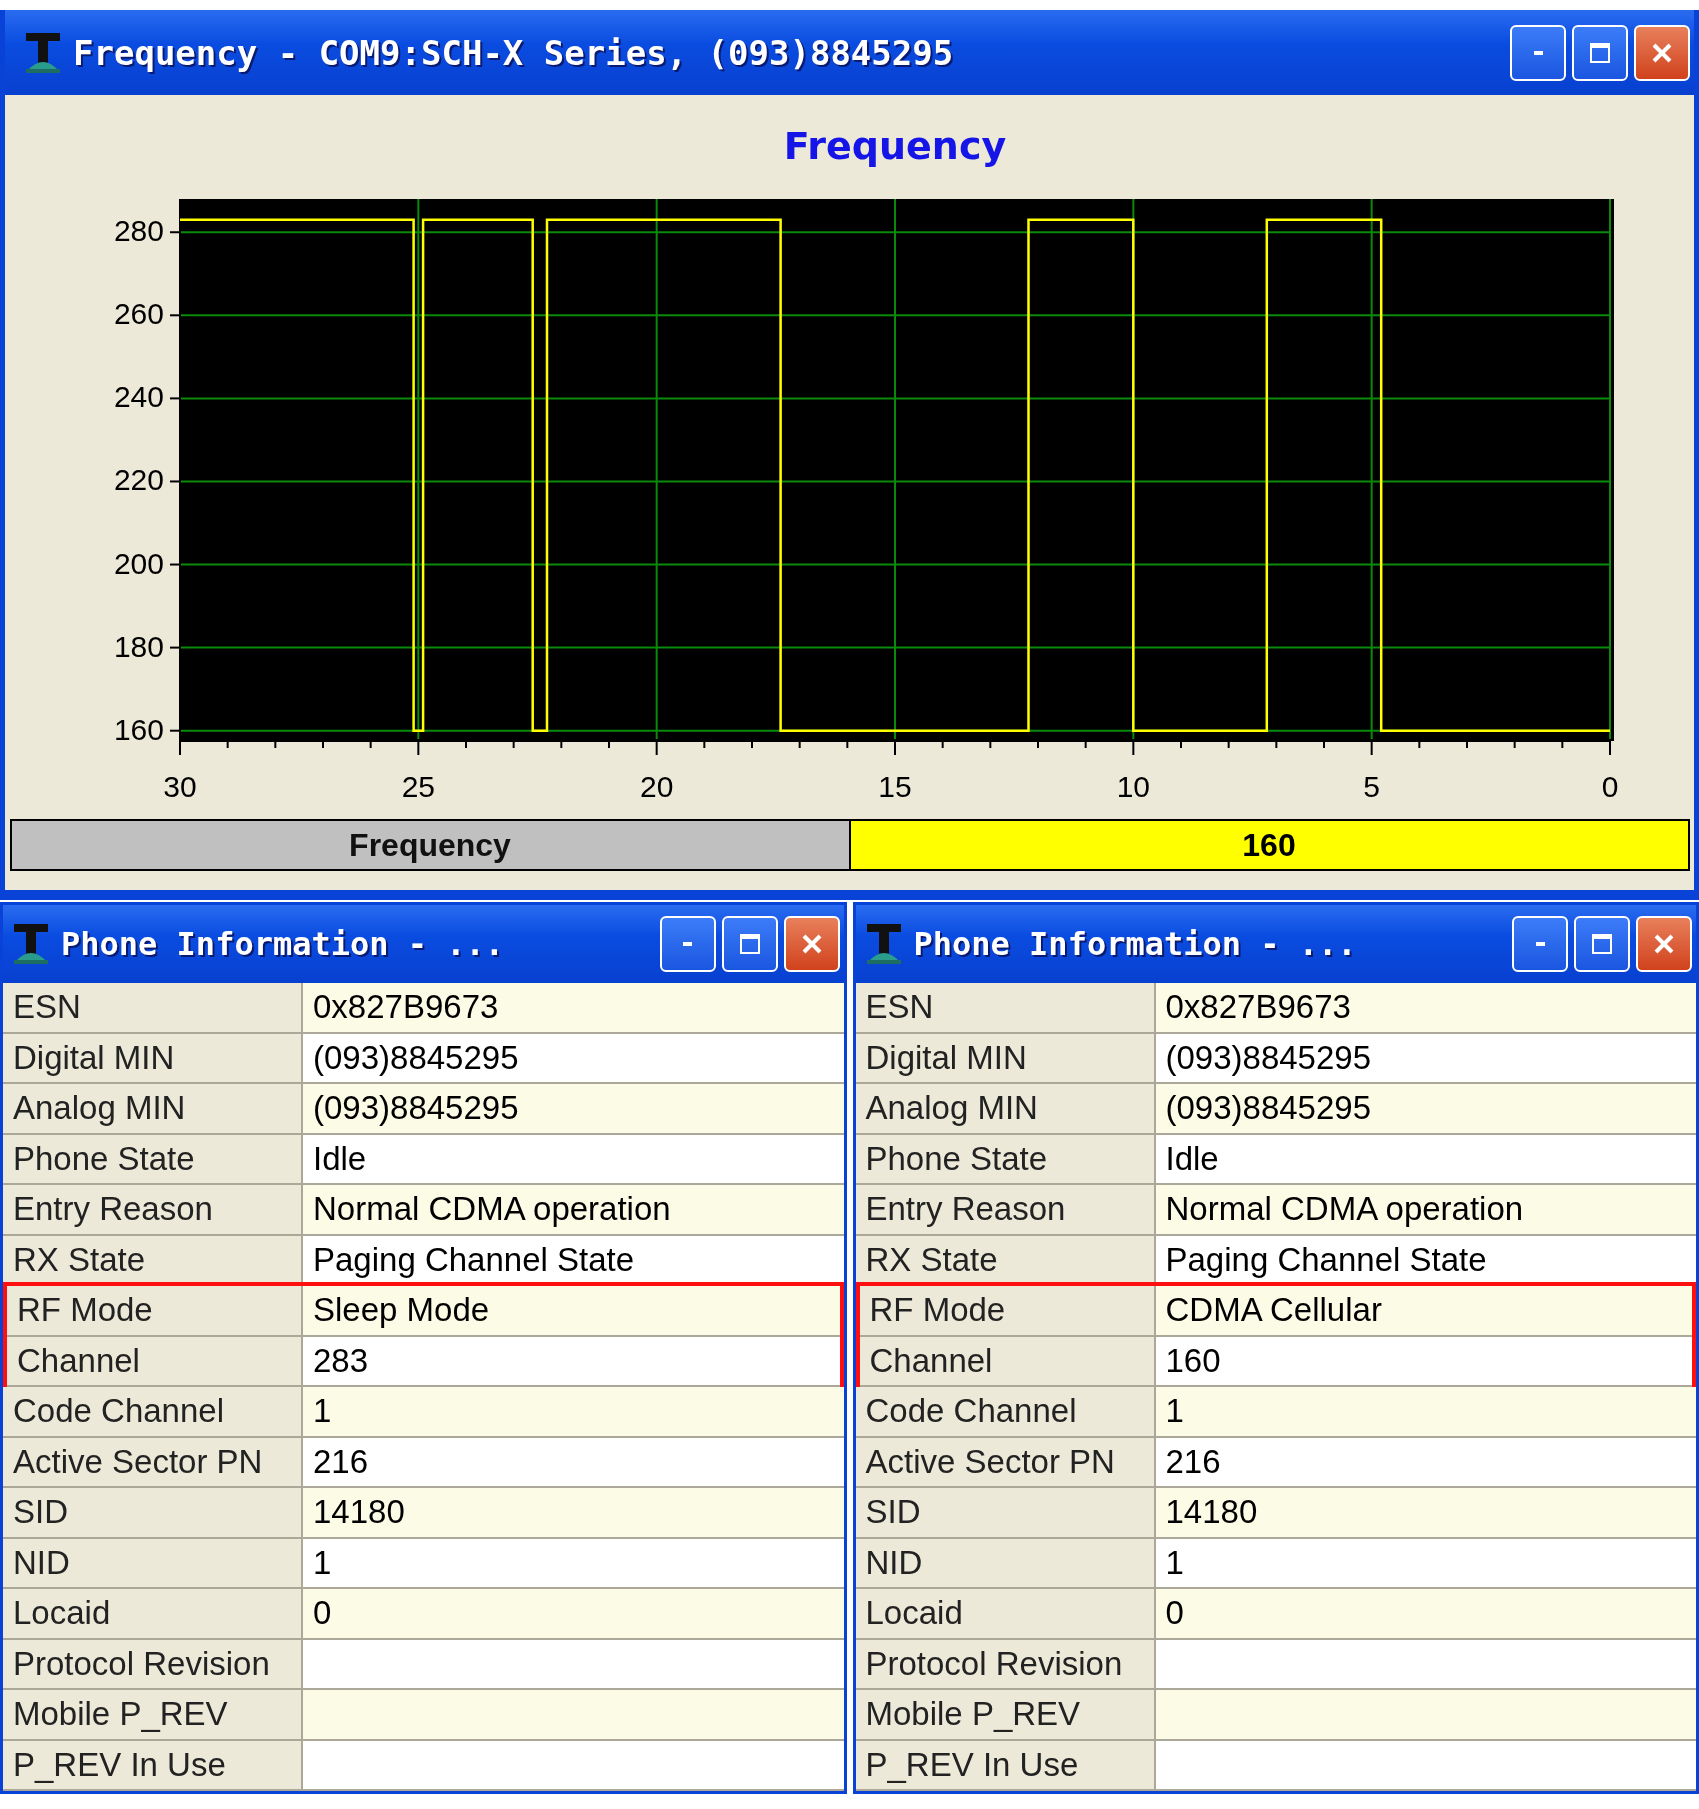 The height and width of the screenshot is (1809, 1699). Describe the element at coordinates (1133, 786) in the screenshot. I see `x-tick-label: 10` at that location.